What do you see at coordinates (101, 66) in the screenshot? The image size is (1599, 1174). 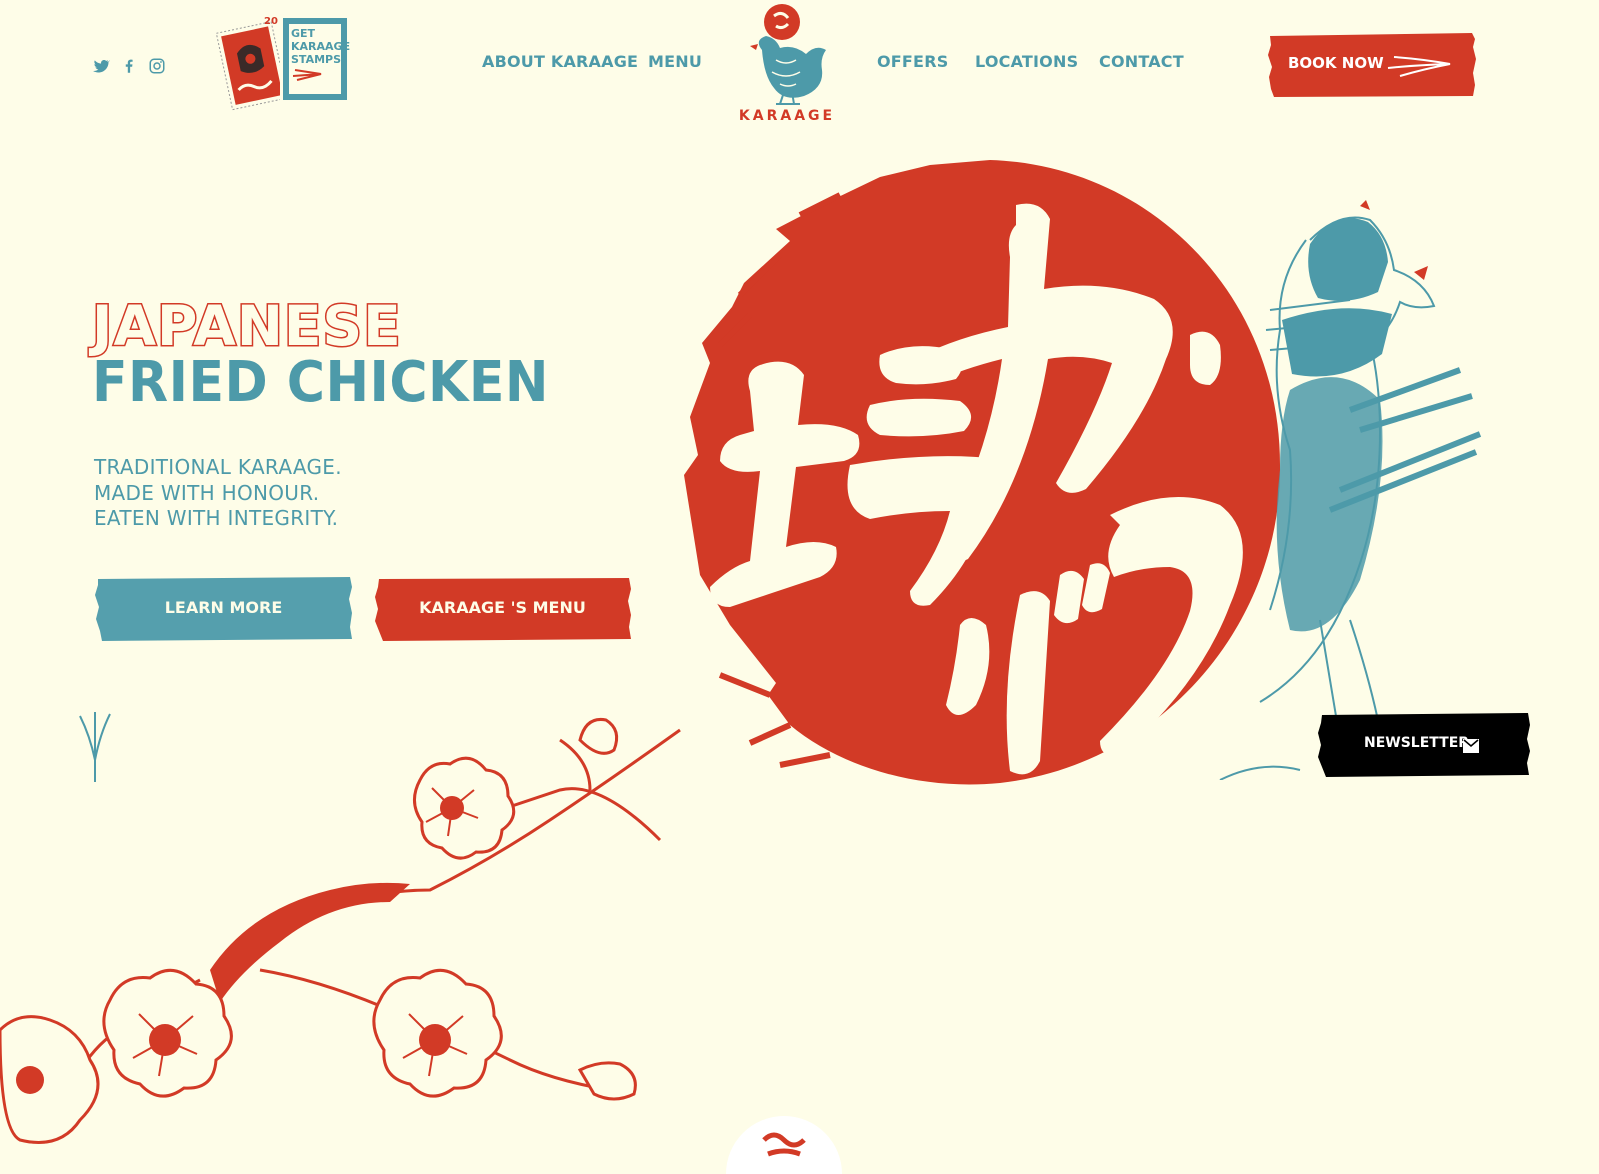 I see `twitter-icon` at bounding box center [101, 66].